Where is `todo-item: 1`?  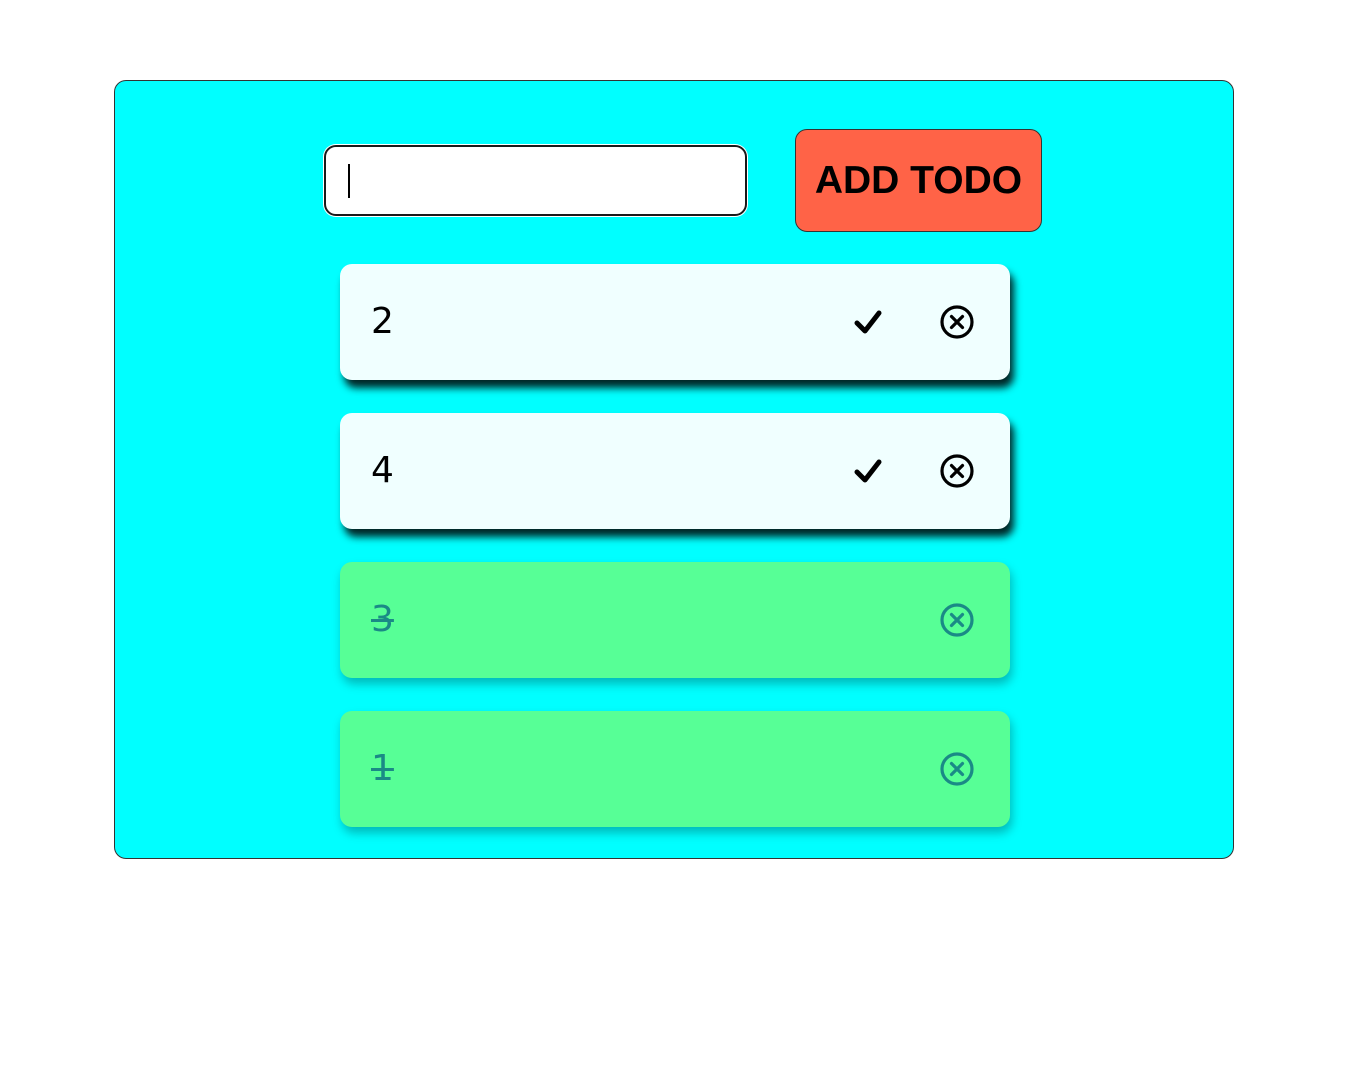 todo-item: 1 is located at coordinates (675, 769).